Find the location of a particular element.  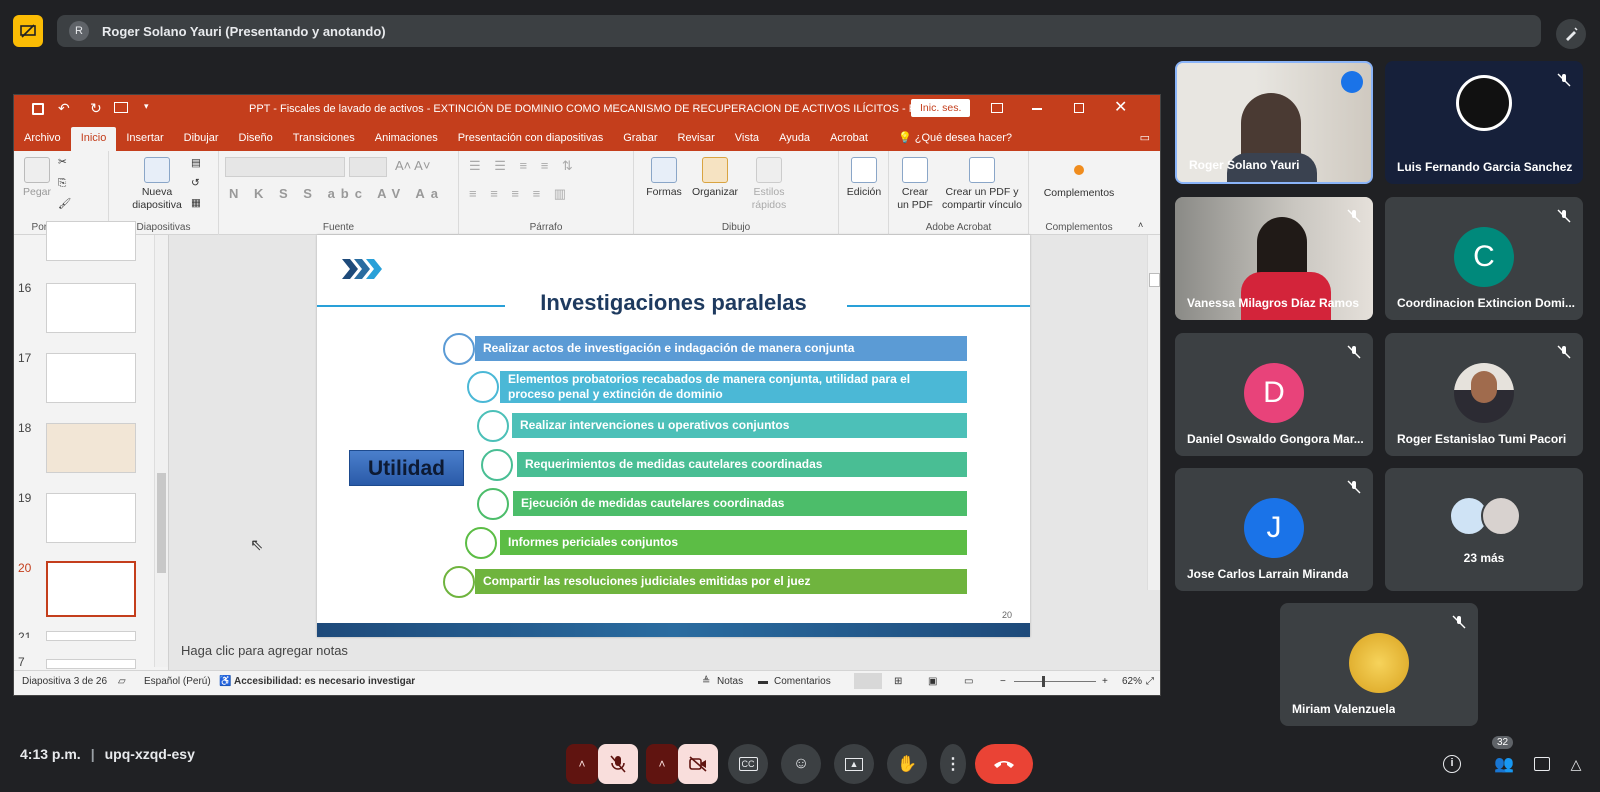

tab-ayuda: Ayuda is located at coordinates (794, 139).